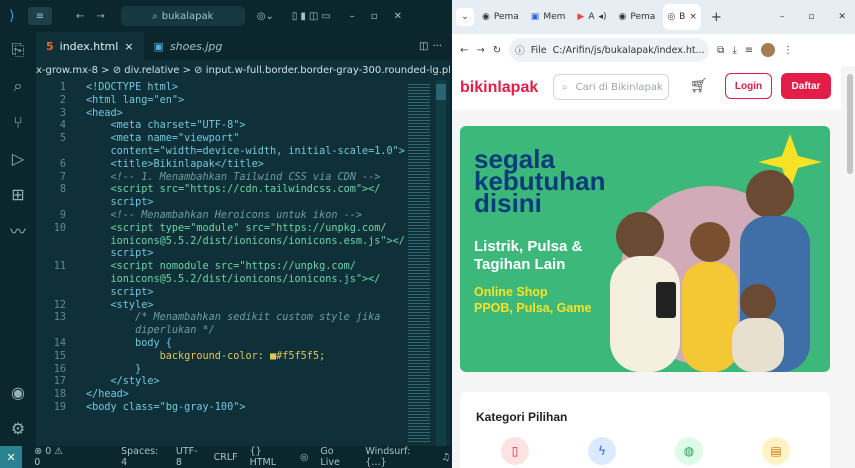 The image size is (855, 468). Describe the element at coordinates (720, 50) in the screenshot. I see `extensions-puzzle-icon: ⧉` at that location.